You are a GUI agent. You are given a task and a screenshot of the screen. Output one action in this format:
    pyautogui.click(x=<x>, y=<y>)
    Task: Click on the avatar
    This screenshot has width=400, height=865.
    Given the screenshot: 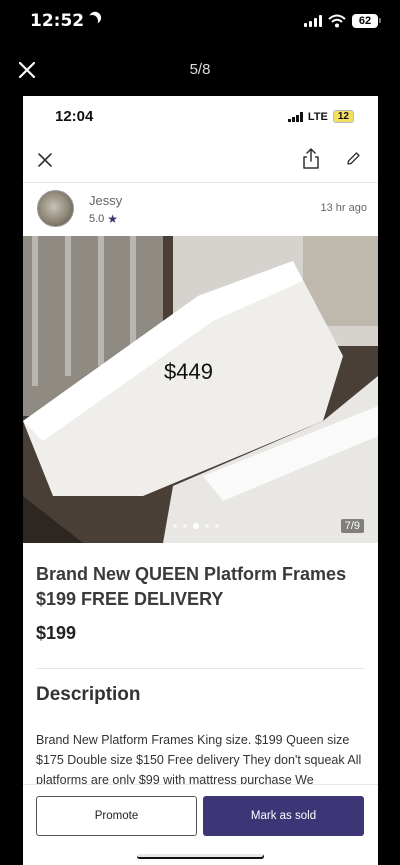 What is the action you would take?
    pyautogui.click(x=55, y=208)
    